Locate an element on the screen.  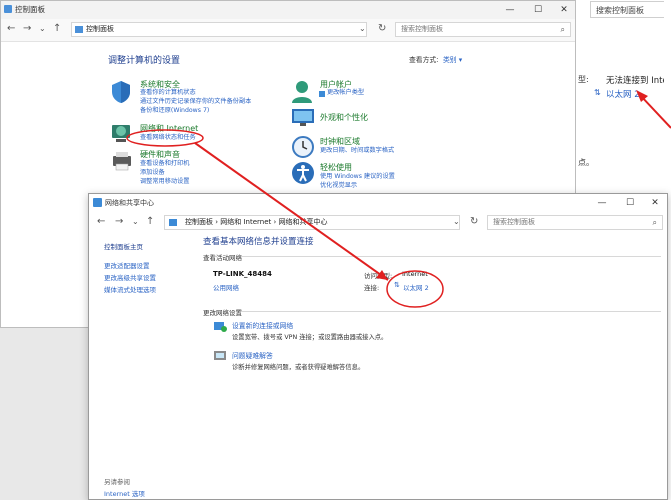
network-type-link: 公用网络 is located at coordinates (226, 287).